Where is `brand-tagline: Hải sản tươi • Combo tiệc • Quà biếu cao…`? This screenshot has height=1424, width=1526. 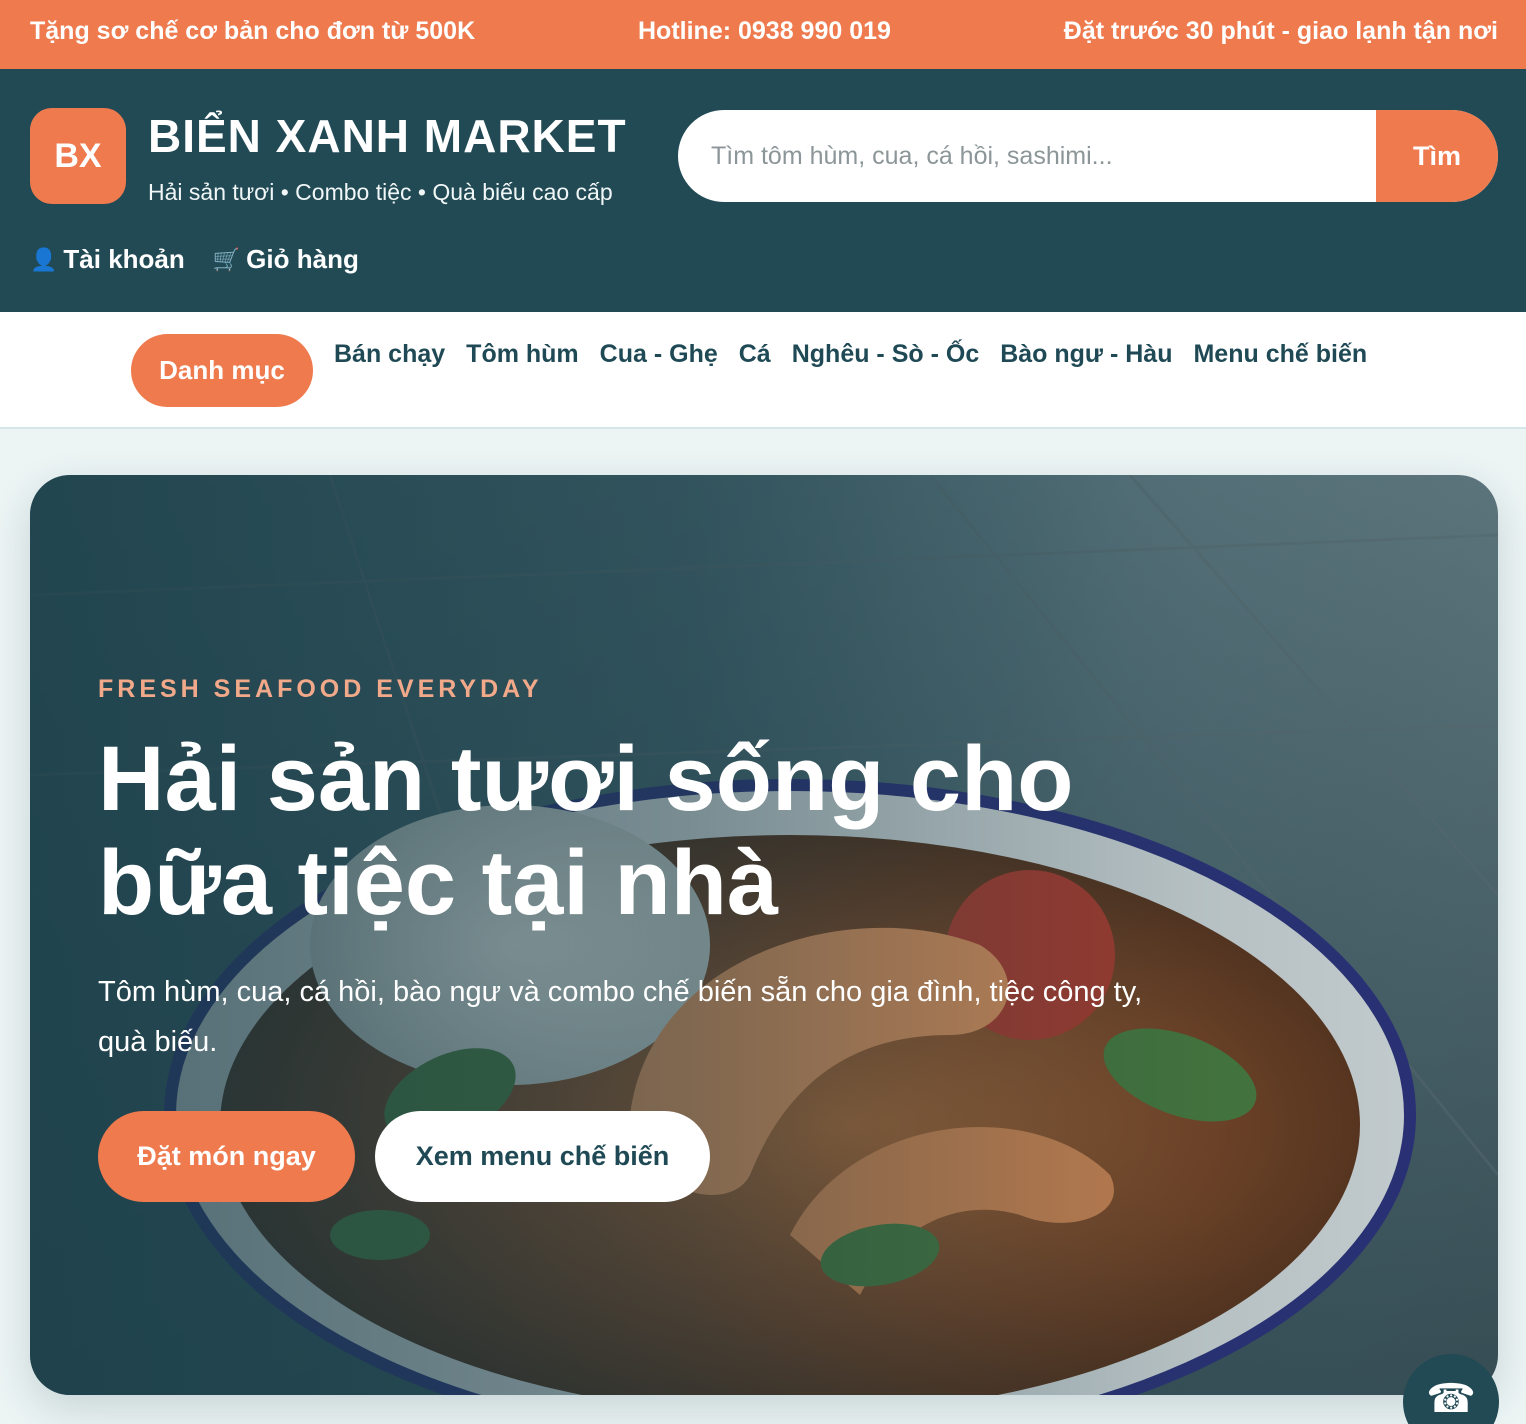 brand-tagline: Hải sản tươi • Combo tiệc • Quà biếu cao… is located at coordinates (380, 192).